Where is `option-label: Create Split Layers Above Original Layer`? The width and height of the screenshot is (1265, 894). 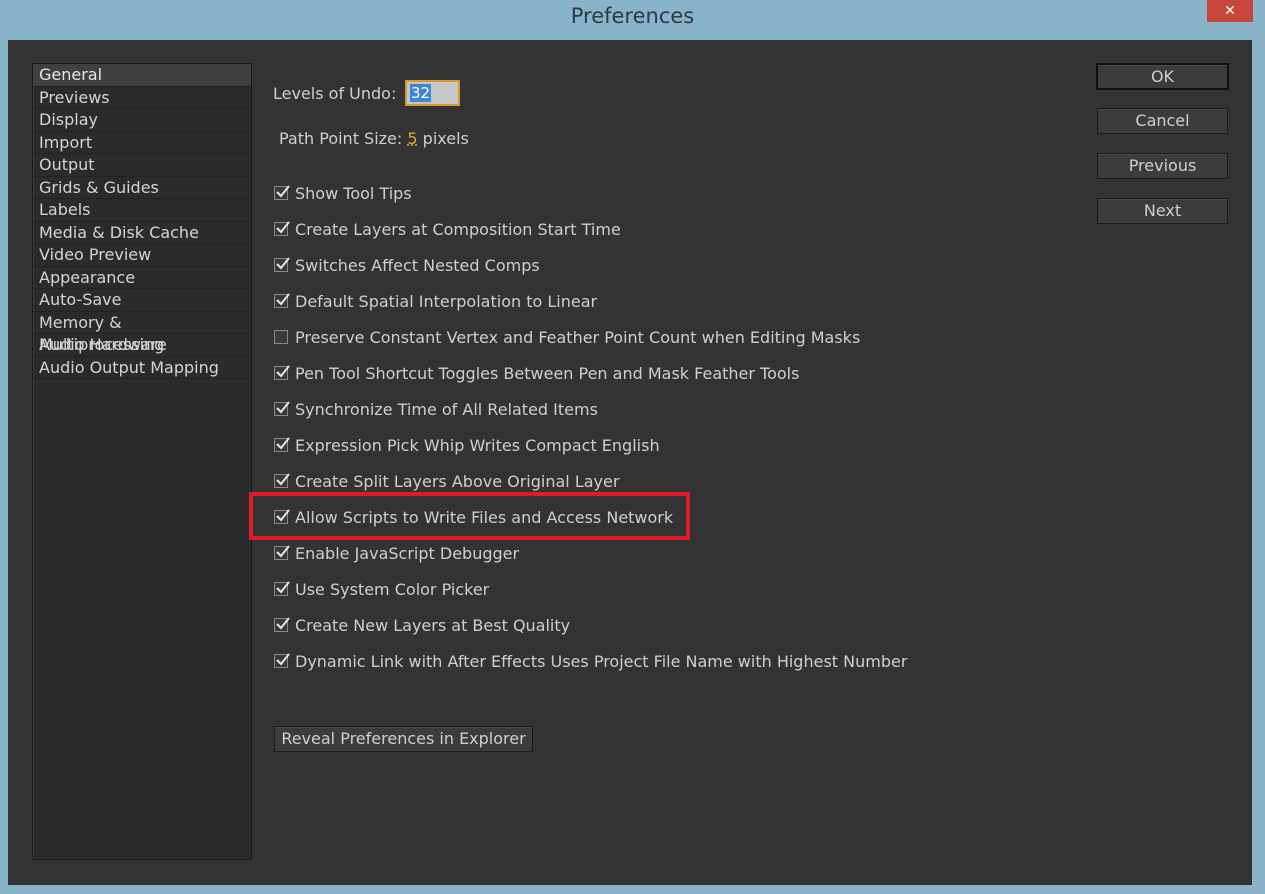
option-label: Create Split Layers Above Original Layer is located at coordinates (457, 481).